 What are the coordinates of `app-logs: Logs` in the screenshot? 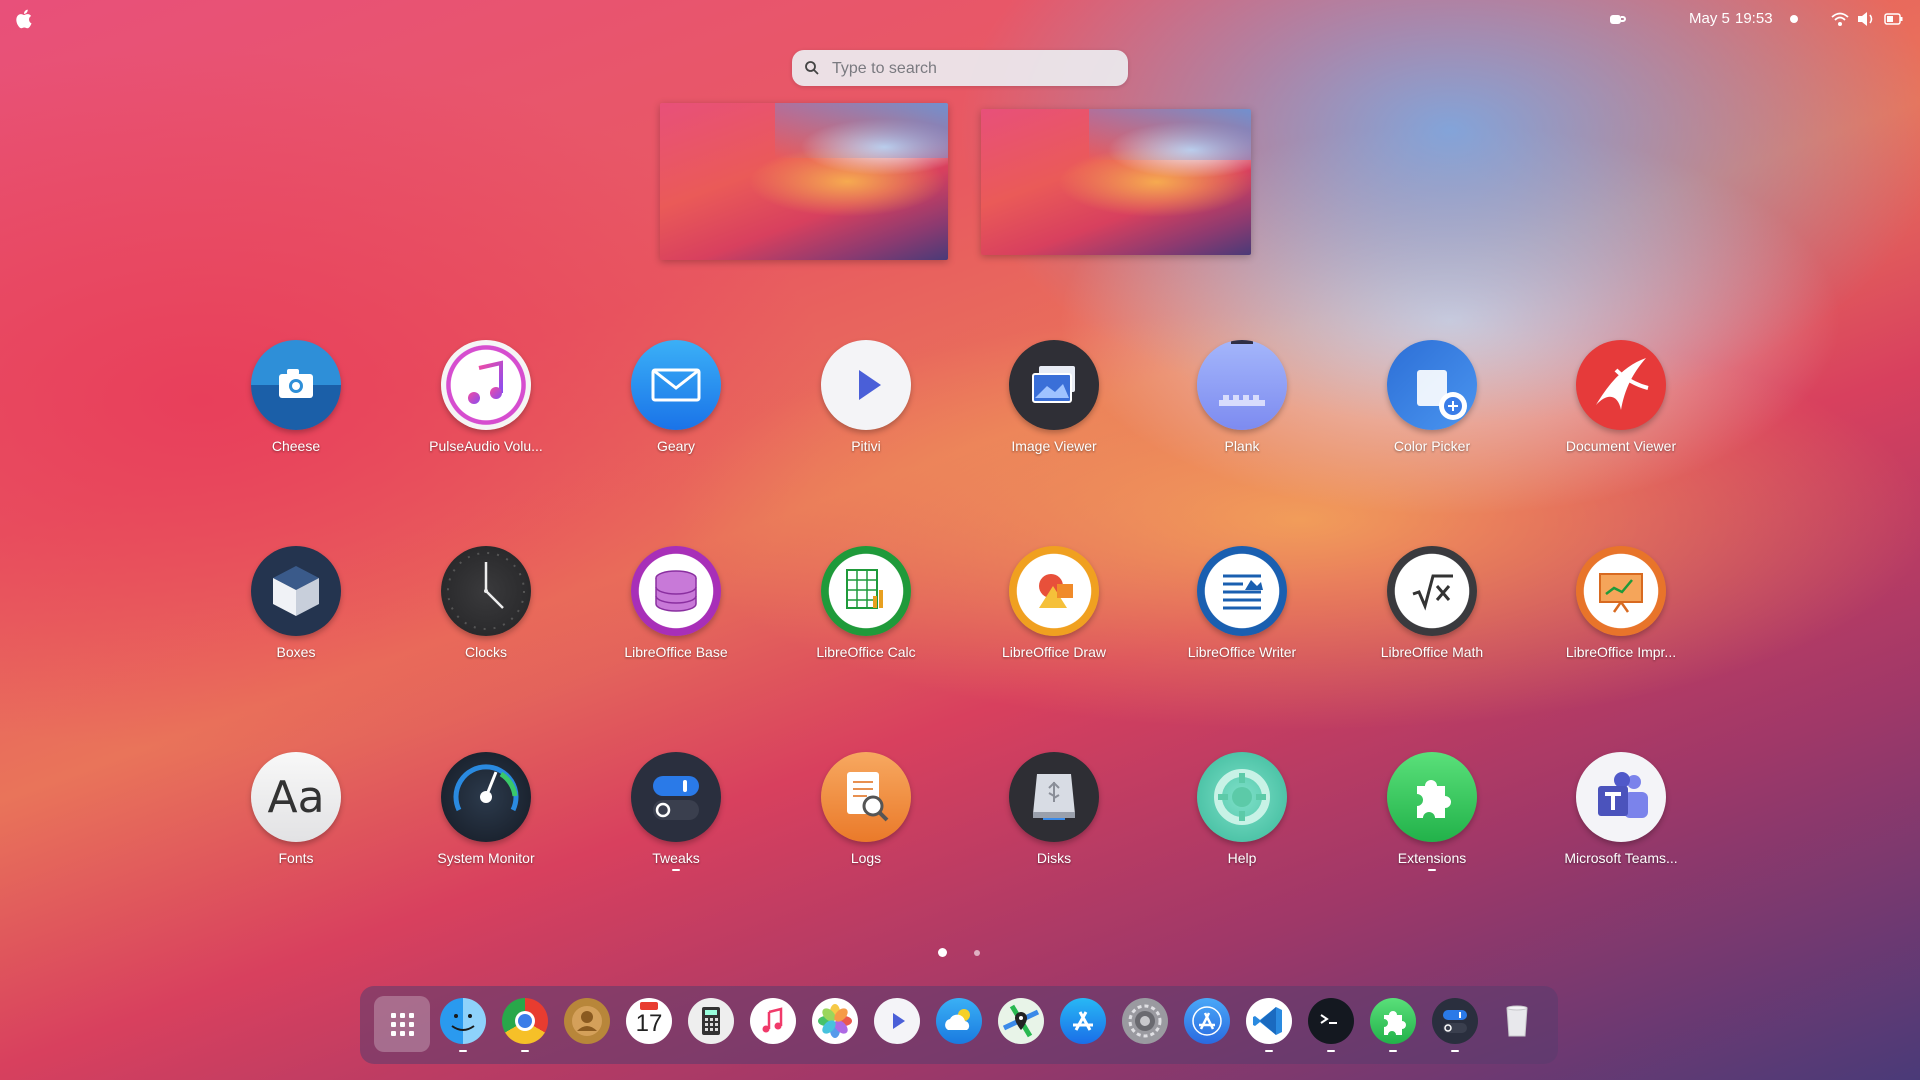 It's located at (866, 809).